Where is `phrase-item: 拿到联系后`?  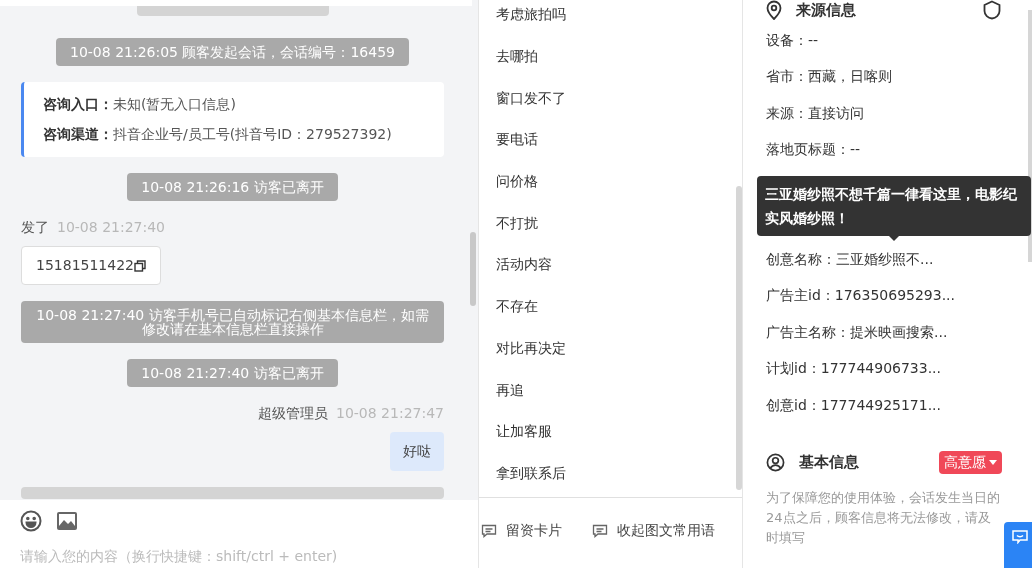
phrase-item: 拿到联系后 is located at coordinates (604, 473).